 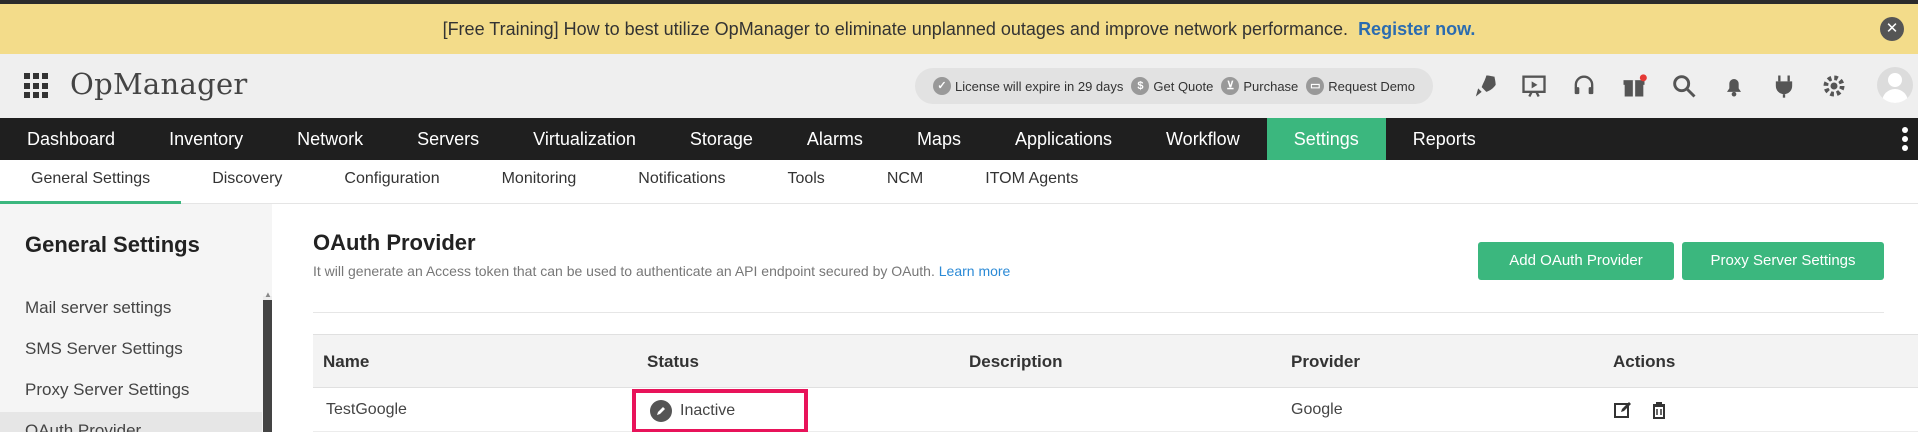 What do you see at coordinates (1484, 86) in the screenshot?
I see `rocket-icon` at bounding box center [1484, 86].